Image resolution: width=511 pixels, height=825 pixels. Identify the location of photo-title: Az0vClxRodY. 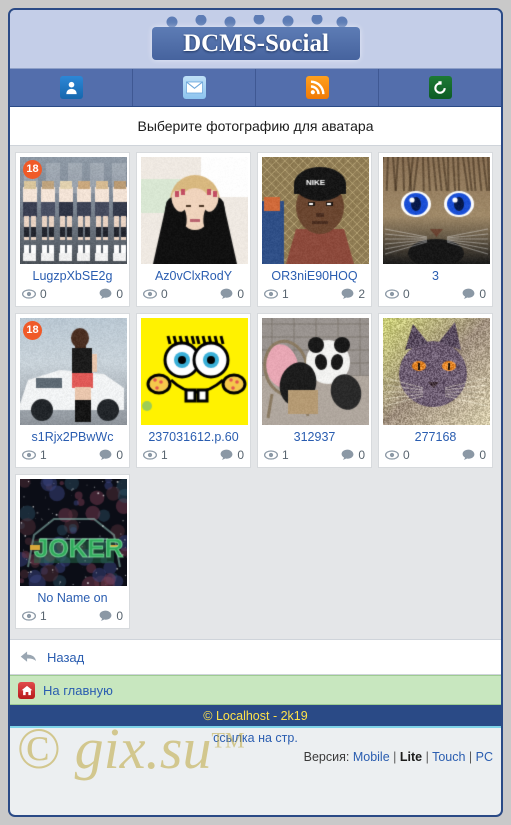
(193, 275).